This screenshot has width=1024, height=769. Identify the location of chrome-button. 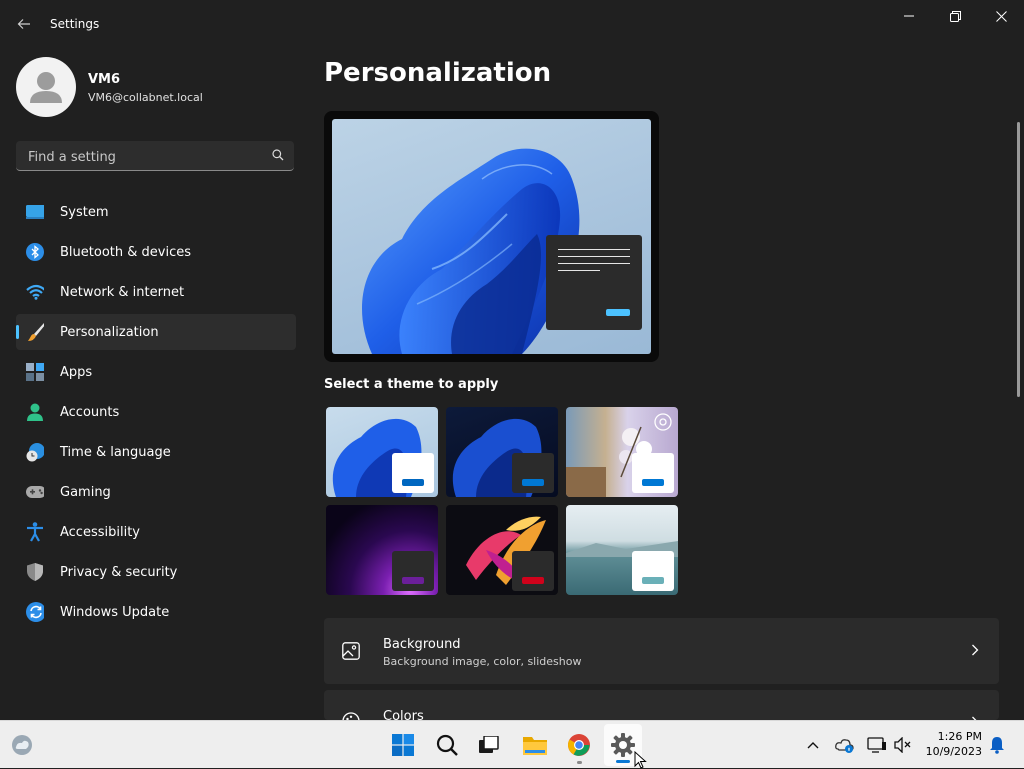
(579, 745).